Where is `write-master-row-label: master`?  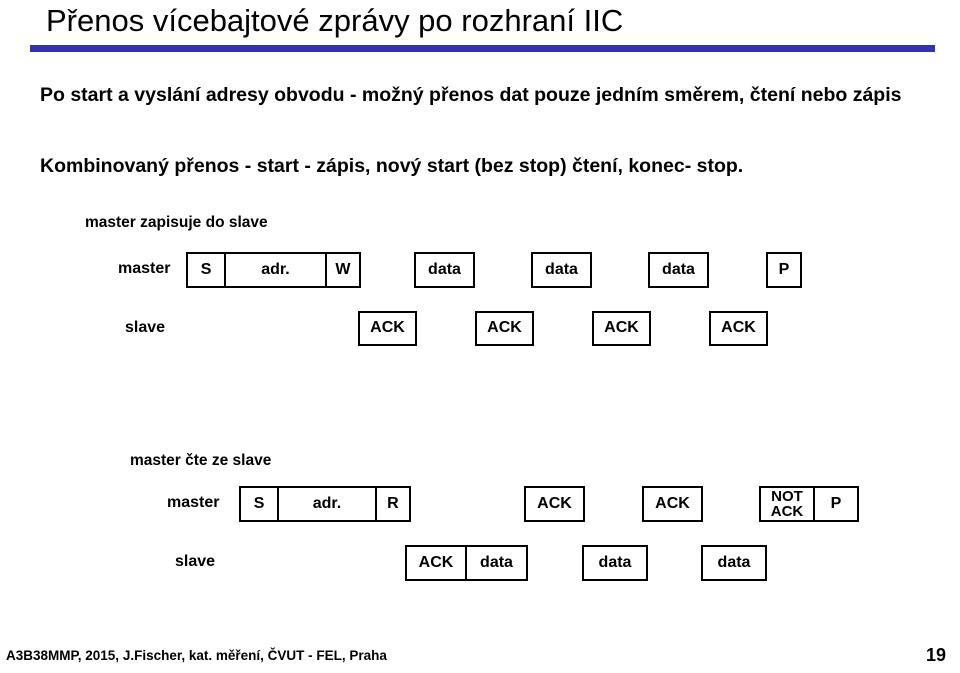
write-master-row-label: master is located at coordinates (144, 268).